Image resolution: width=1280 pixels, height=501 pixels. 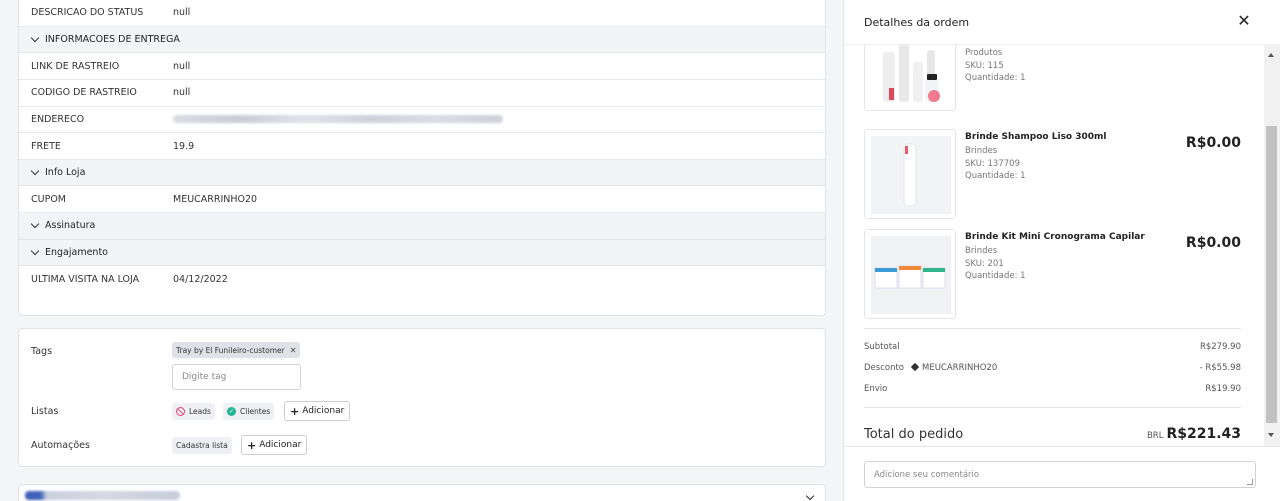 I want to click on check-circle-icon: ✓, so click(x=231, y=411).